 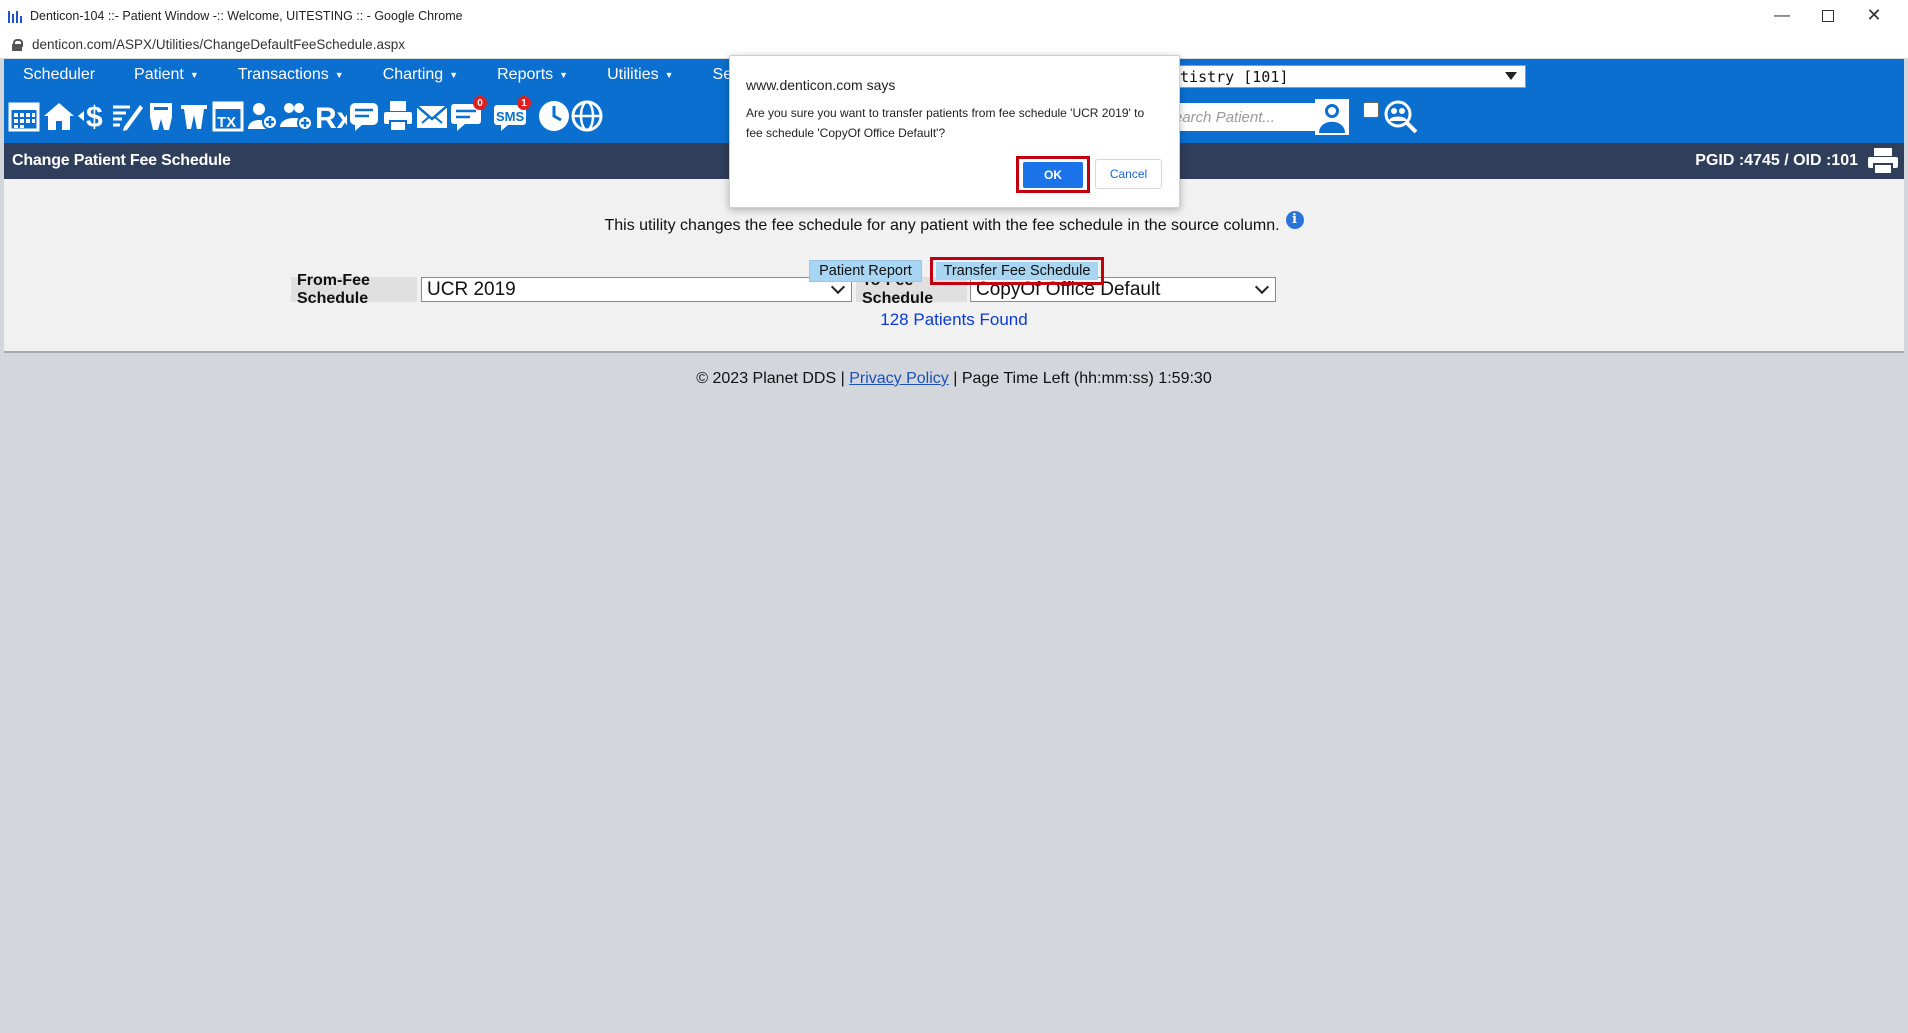 I want to click on denticon-app-icon, so click(x=15, y=16).